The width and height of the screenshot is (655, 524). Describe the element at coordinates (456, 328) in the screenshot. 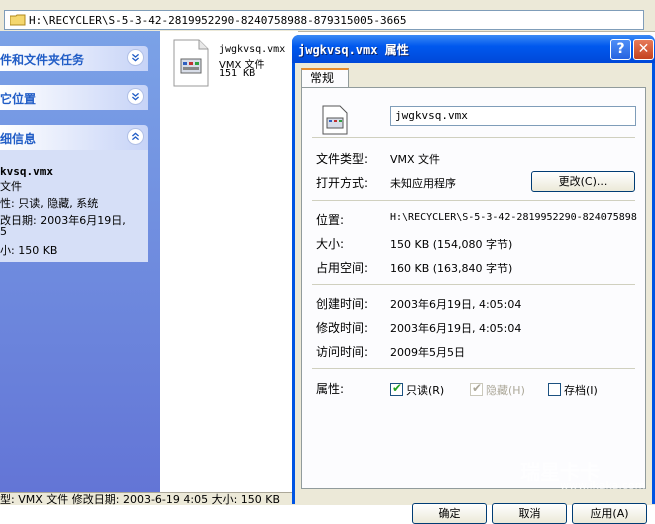

I see `modified-value: 2003年6月19日, 4:05:04` at that location.